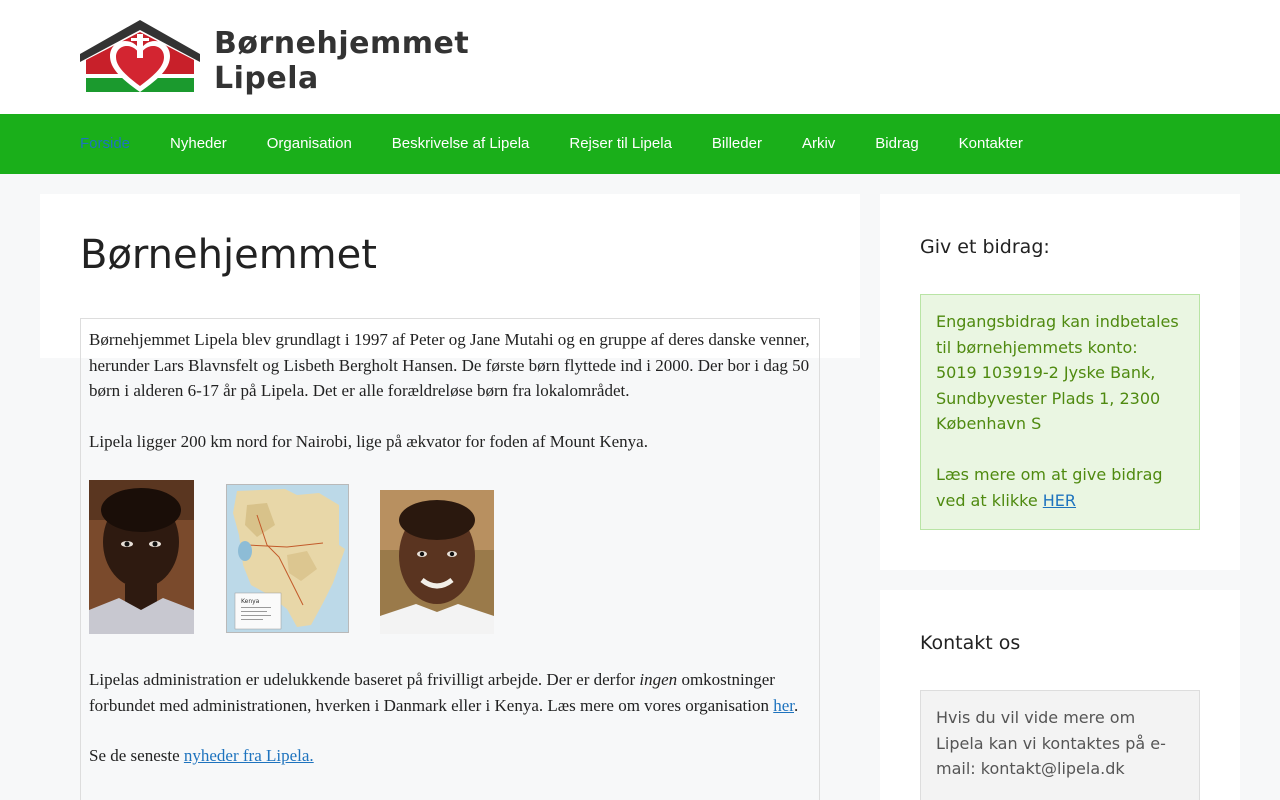 The height and width of the screenshot is (800, 1280). What do you see at coordinates (249, 755) in the screenshot?
I see `news-link: nyheder fra Lipela.` at bounding box center [249, 755].